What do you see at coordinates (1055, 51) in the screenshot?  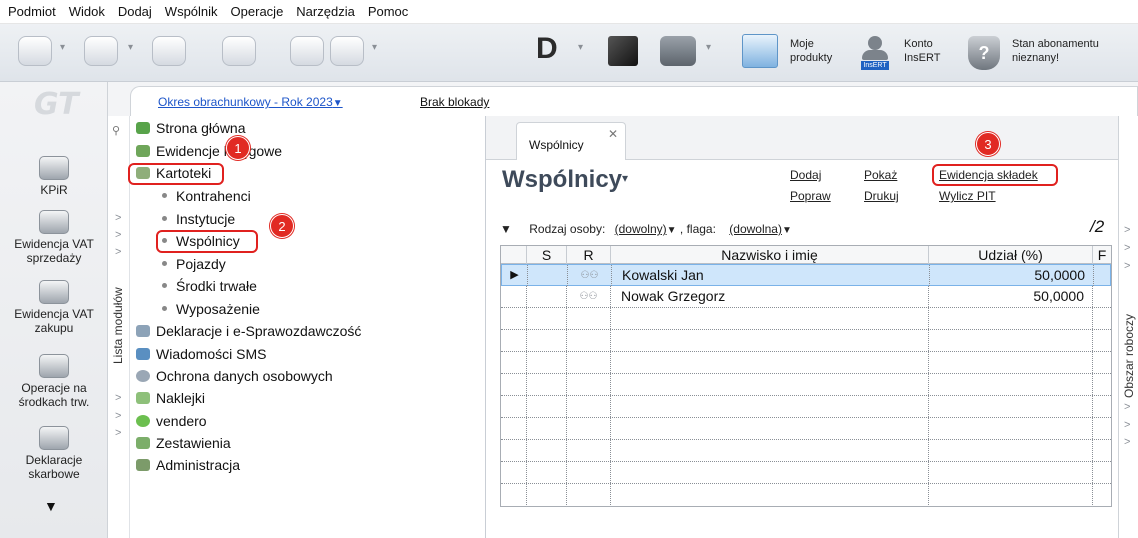 I see `subscription-status-label: Stan abonamentu nieznany!` at bounding box center [1055, 51].